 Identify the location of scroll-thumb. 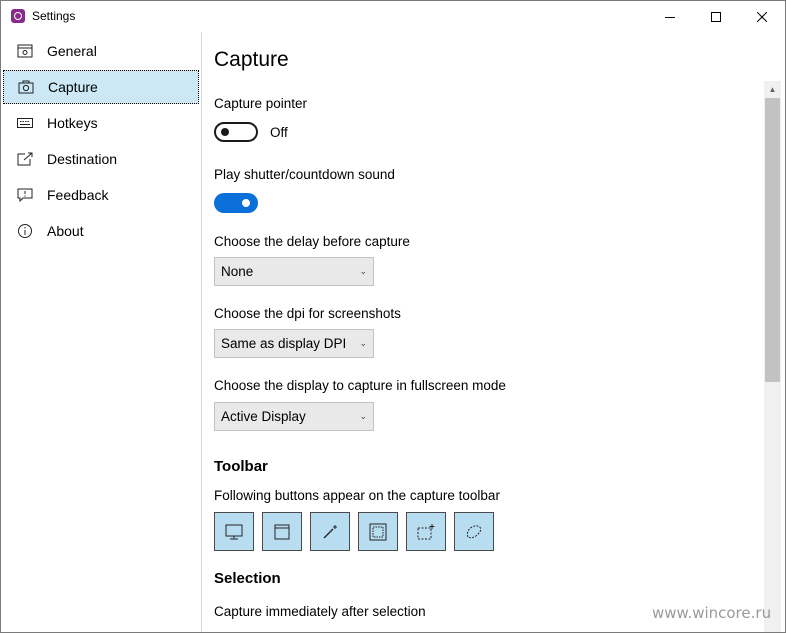
(772, 240).